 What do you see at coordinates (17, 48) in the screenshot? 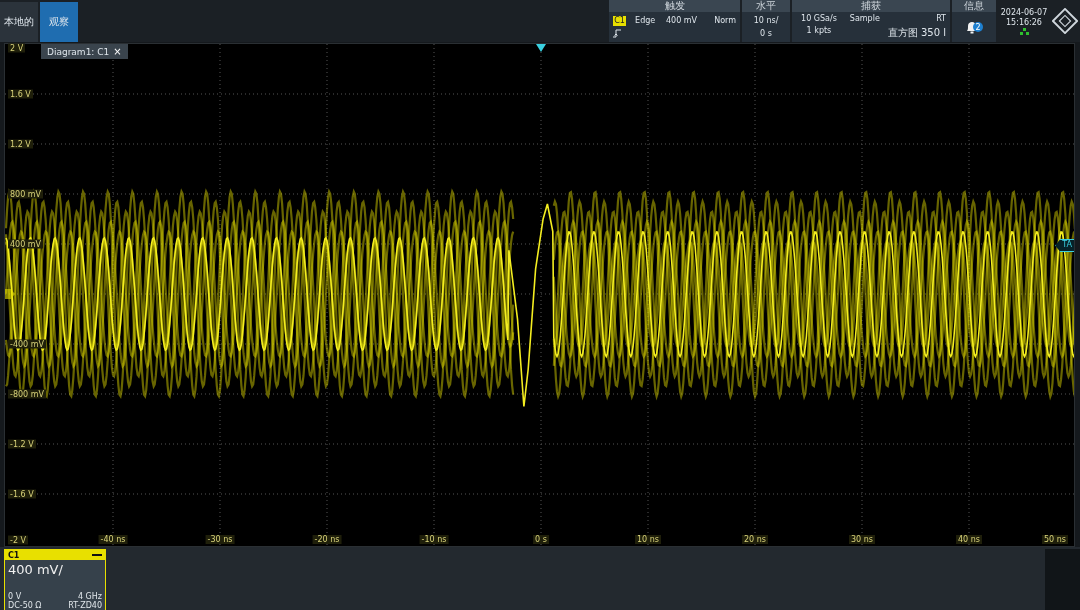
I see `y-axis-label: 2 V` at bounding box center [17, 48].